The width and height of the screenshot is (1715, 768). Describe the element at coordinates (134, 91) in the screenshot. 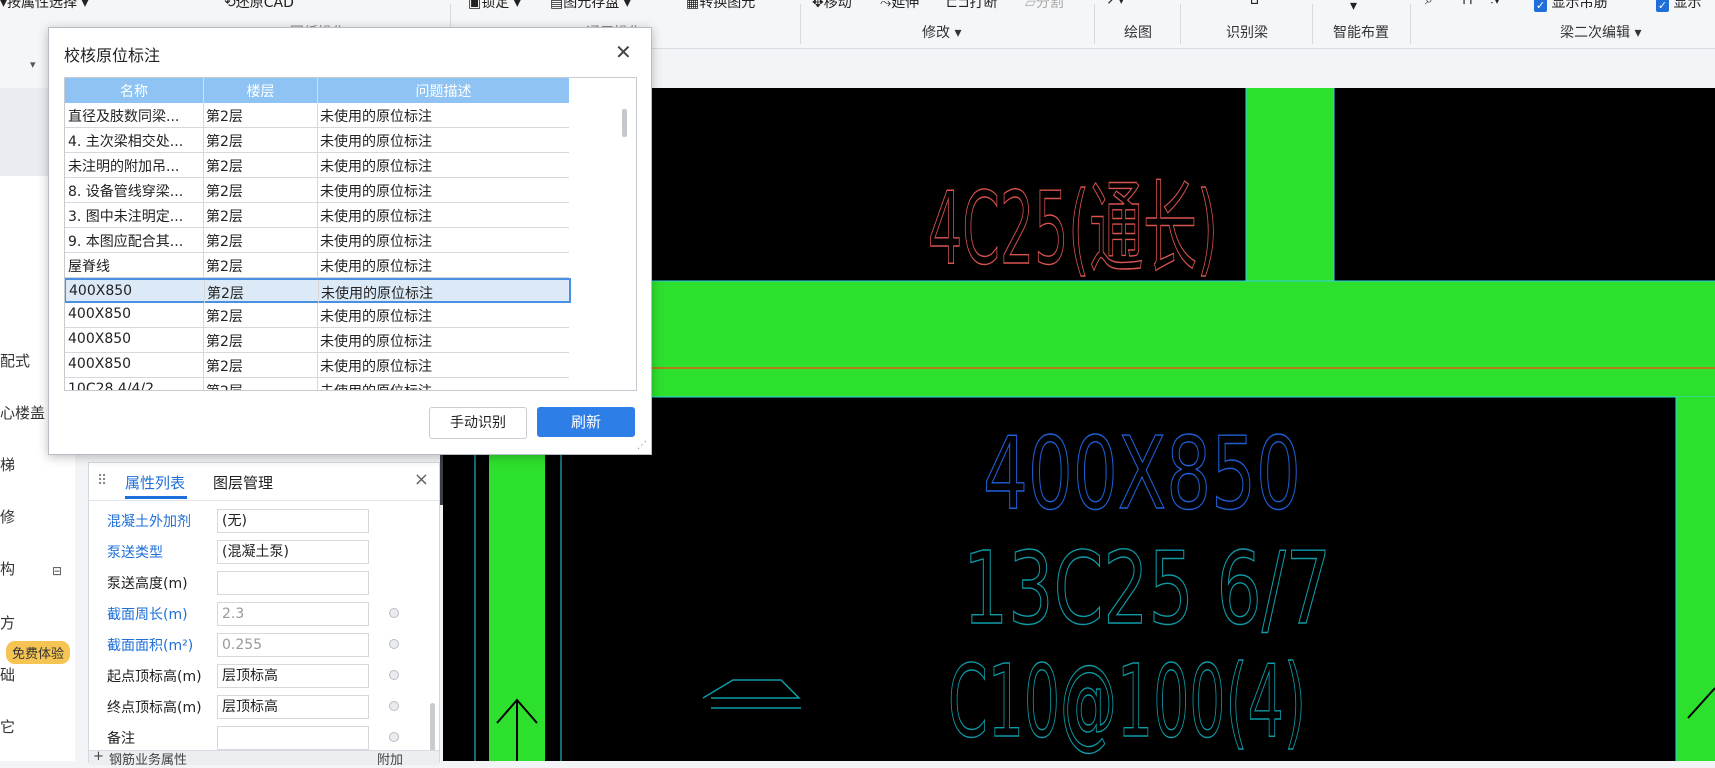

I see `column-header-name: 名称` at that location.